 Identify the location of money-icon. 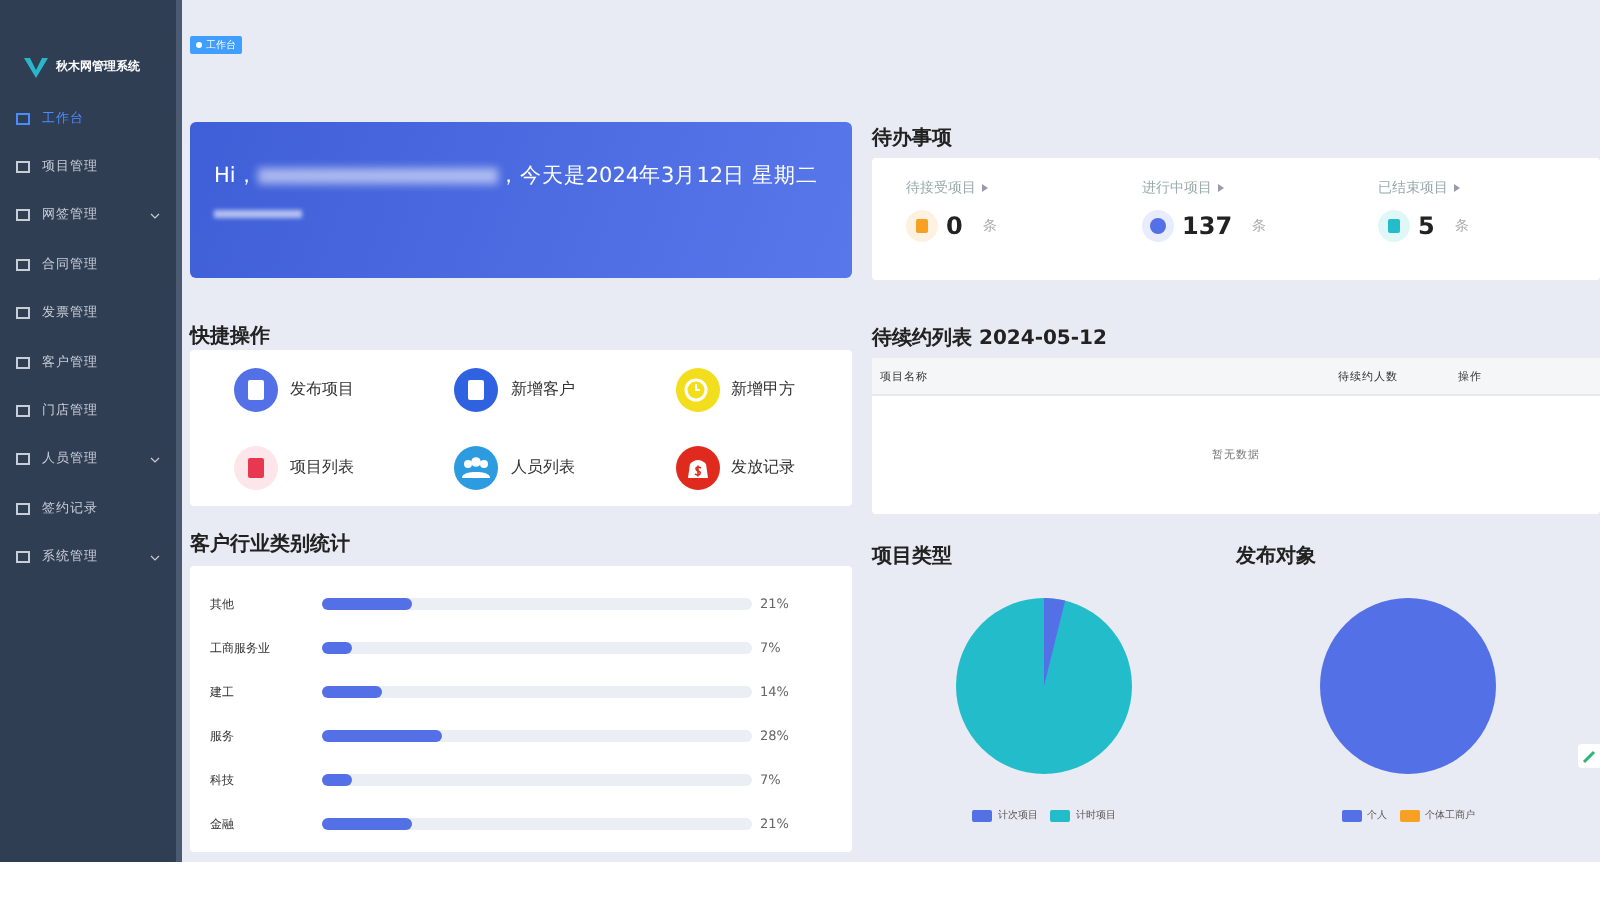
(697, 467).